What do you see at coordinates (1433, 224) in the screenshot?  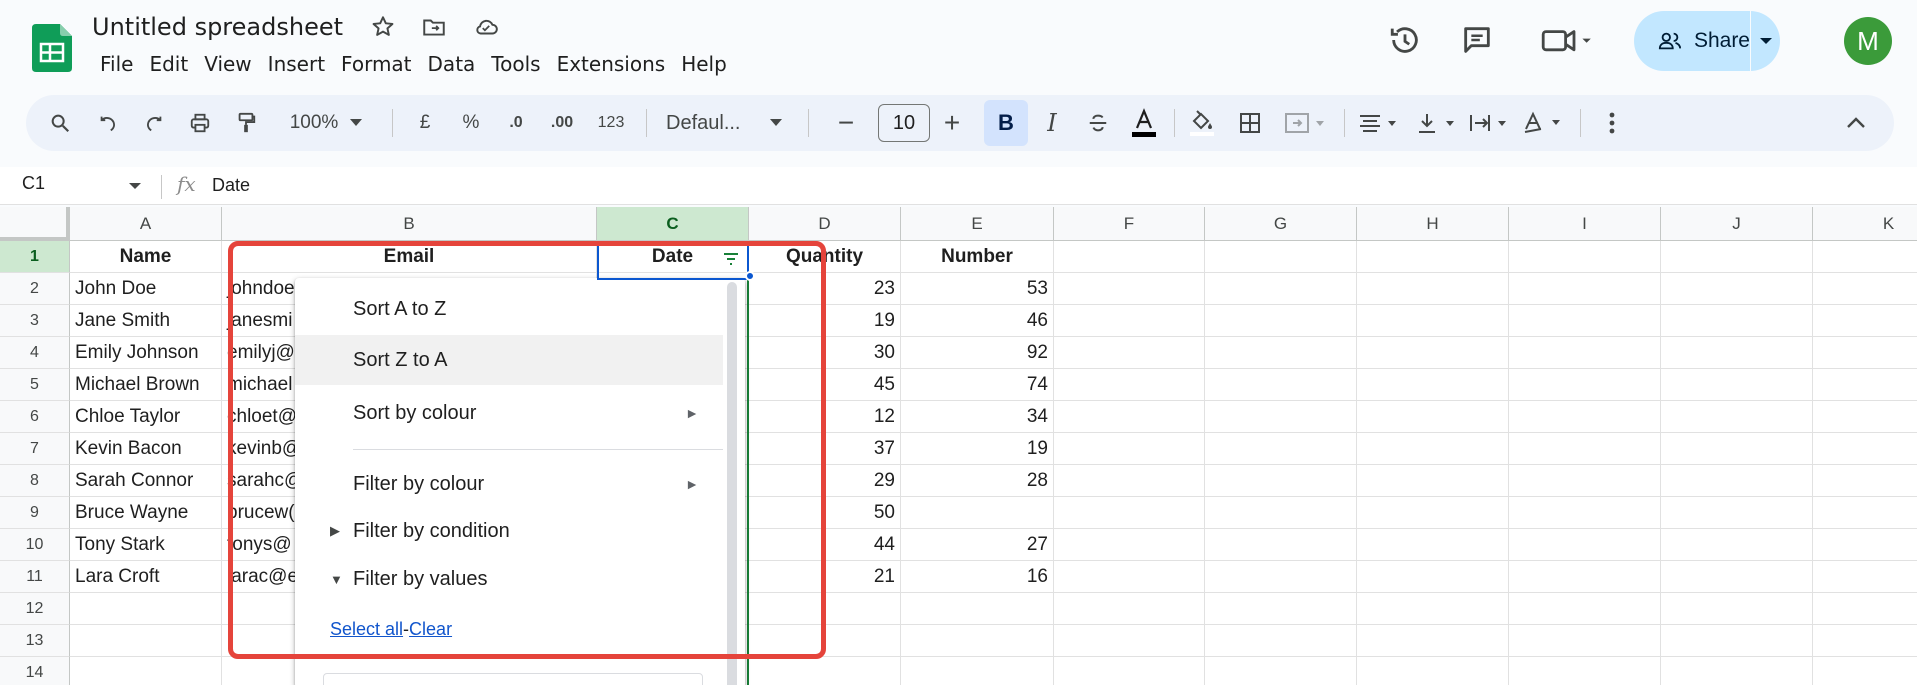 I see `column-header-h: H` at bounding box center [1433, 224].